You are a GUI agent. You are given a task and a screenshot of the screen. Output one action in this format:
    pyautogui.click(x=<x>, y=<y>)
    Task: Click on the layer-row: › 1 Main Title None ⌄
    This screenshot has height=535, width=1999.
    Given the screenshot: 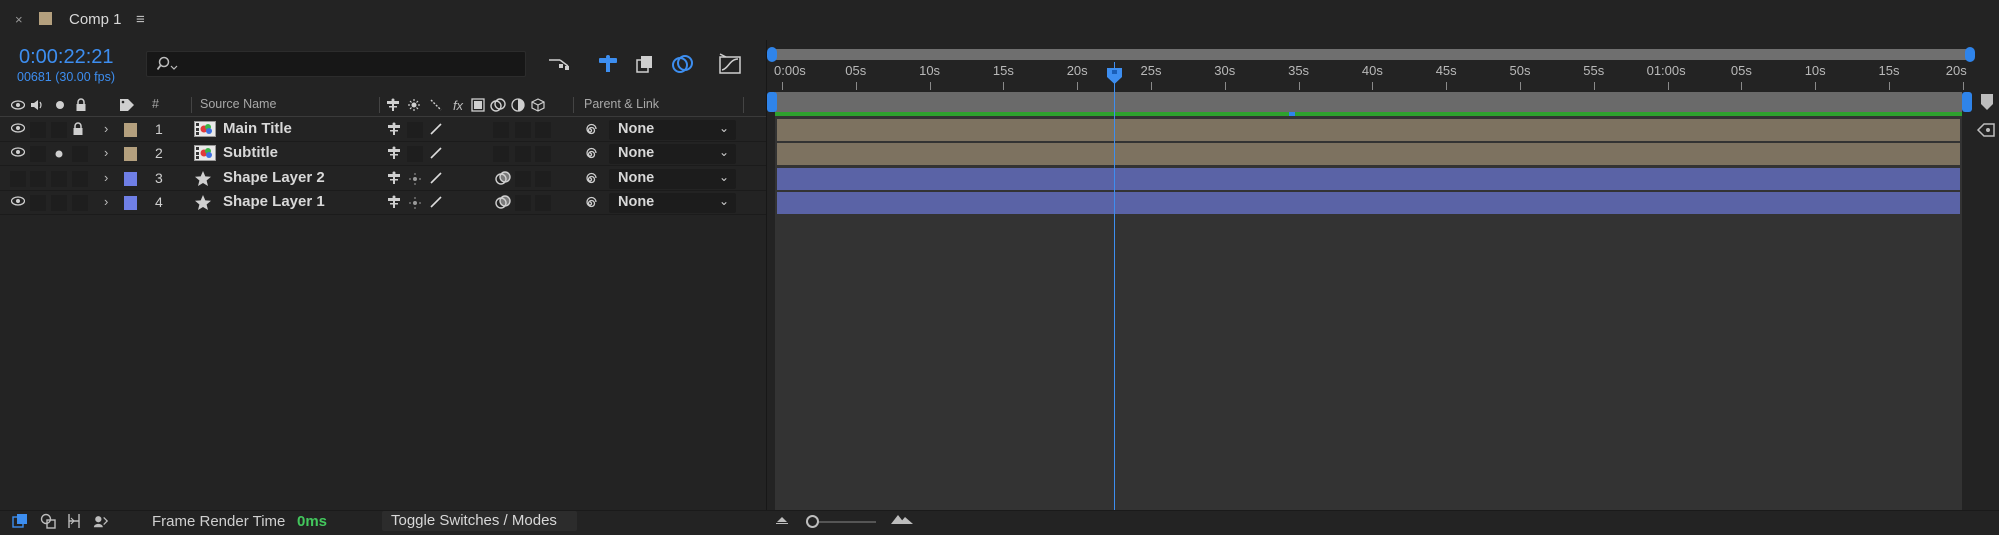 What is the action you would take?
    pyautogui.click(x=383, y=130)
    